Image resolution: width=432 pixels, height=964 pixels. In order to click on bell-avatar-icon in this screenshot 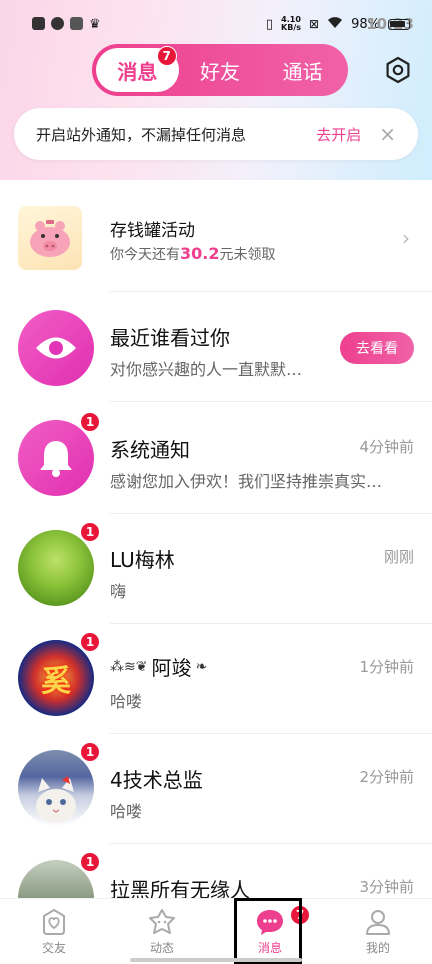, I will do `click(56, 458)`.